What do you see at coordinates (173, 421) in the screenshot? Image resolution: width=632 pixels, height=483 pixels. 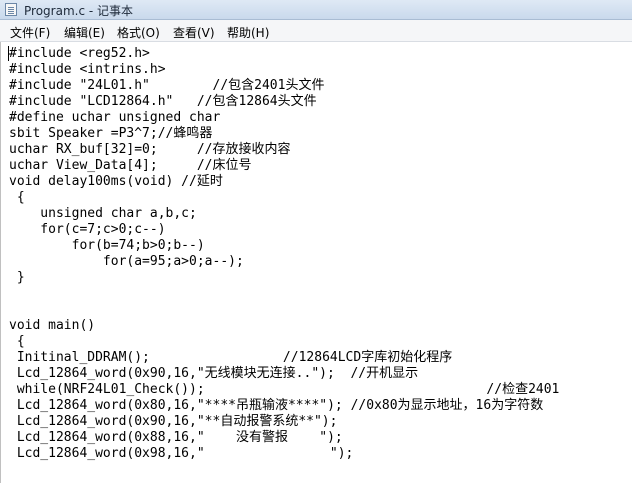 I see `code-line: Lcd_12864_word(0x90,16,"**自动报警系统**");` at bounding box center [173, 421].